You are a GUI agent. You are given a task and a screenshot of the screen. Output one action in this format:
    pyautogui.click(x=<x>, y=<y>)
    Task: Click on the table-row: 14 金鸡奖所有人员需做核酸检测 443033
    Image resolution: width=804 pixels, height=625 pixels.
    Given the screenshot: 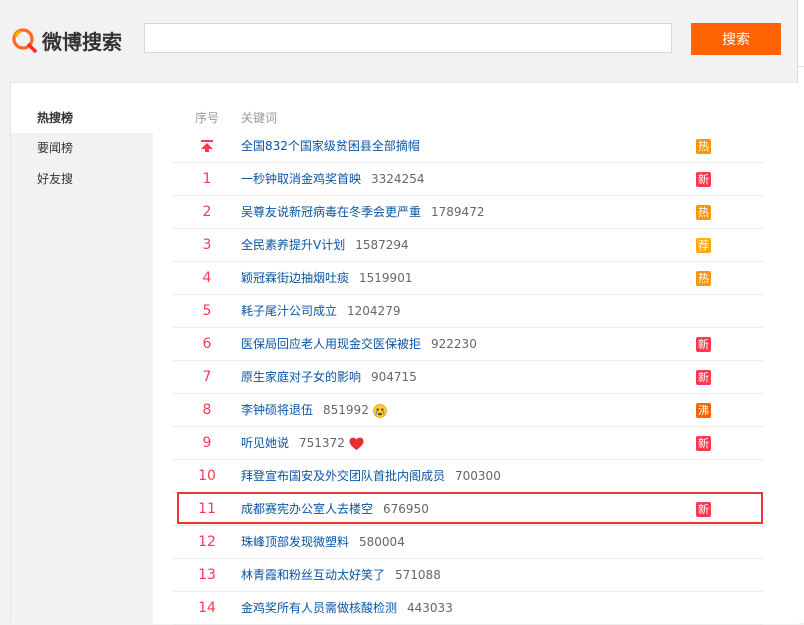 What is the action you would take?
    pyautogui.click(x=468, y=608)
    